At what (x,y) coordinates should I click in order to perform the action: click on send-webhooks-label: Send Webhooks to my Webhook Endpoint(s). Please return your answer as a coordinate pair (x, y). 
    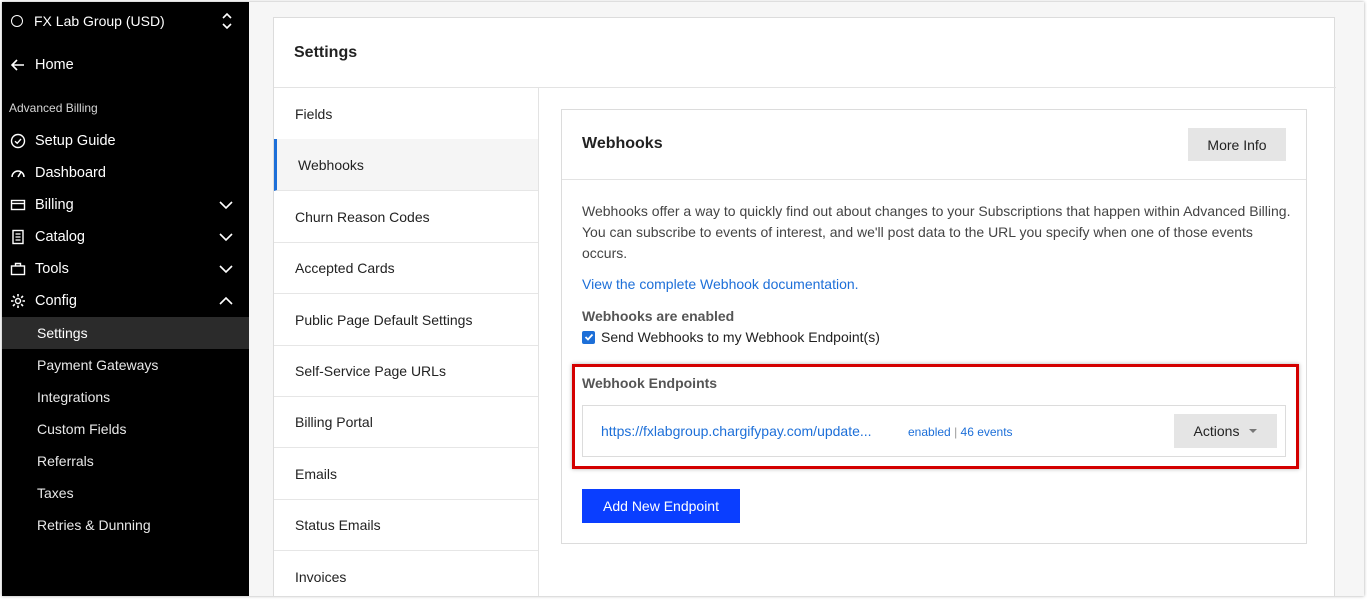
    Looking at the image, I should click on (740, 337).